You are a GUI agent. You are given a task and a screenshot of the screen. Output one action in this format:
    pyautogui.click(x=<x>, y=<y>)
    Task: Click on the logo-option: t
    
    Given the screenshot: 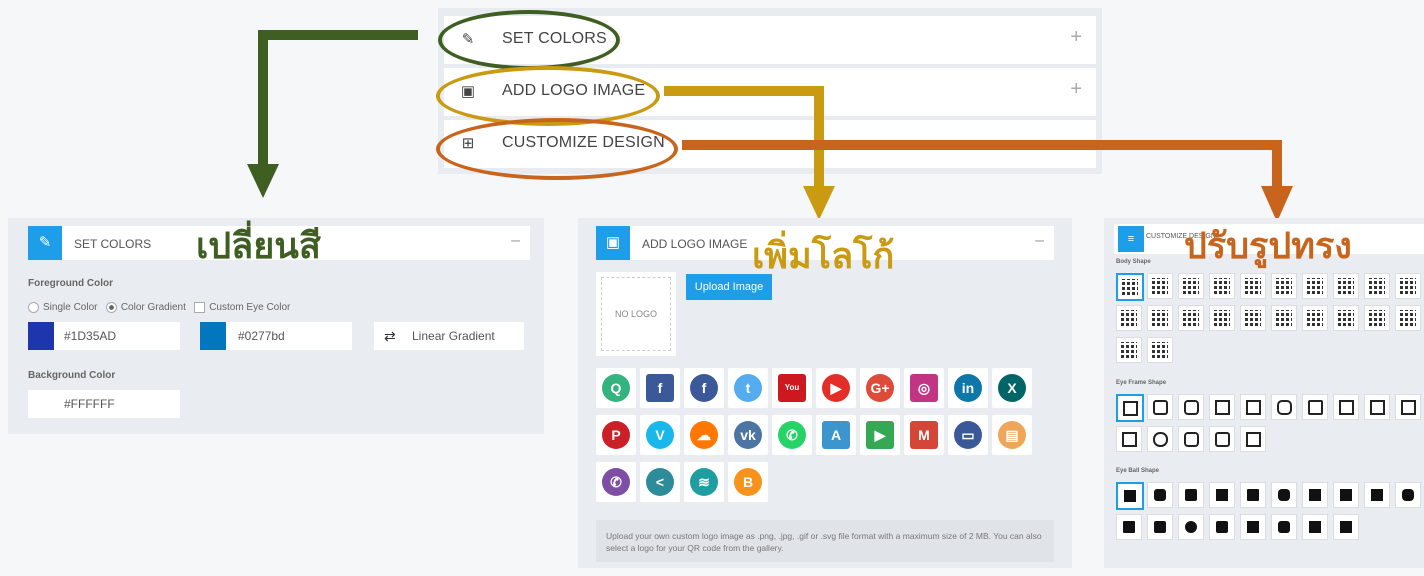 What is the action you would take?
    pyautogui.click(x=748, y=388)
    